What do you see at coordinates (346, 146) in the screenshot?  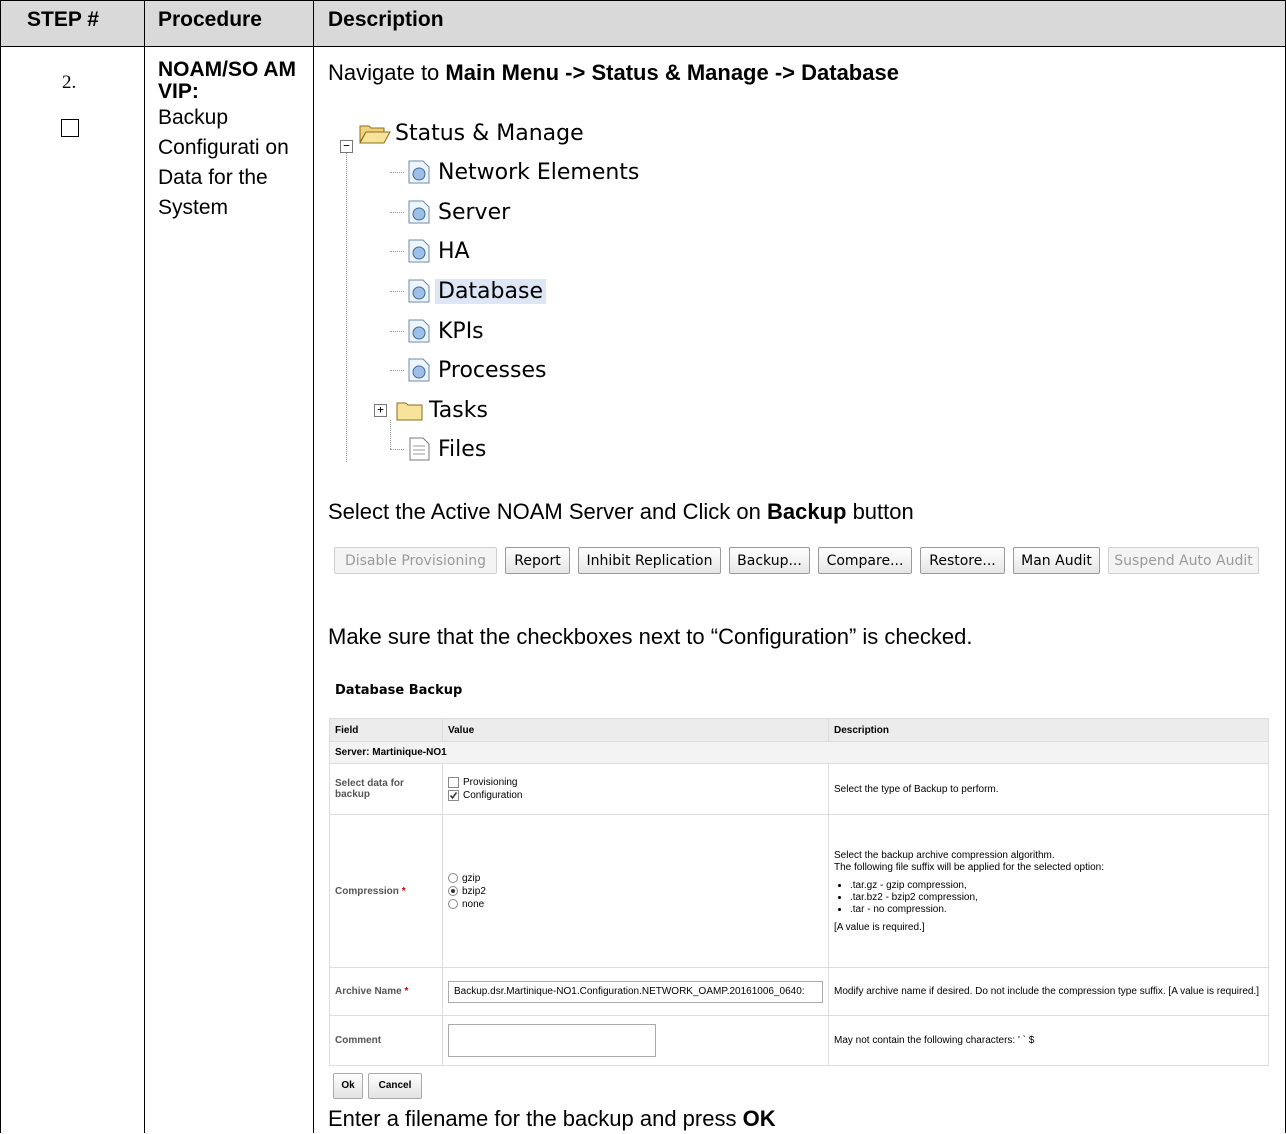 I see `collapse-icon: −` at bounding box center [346, 146].